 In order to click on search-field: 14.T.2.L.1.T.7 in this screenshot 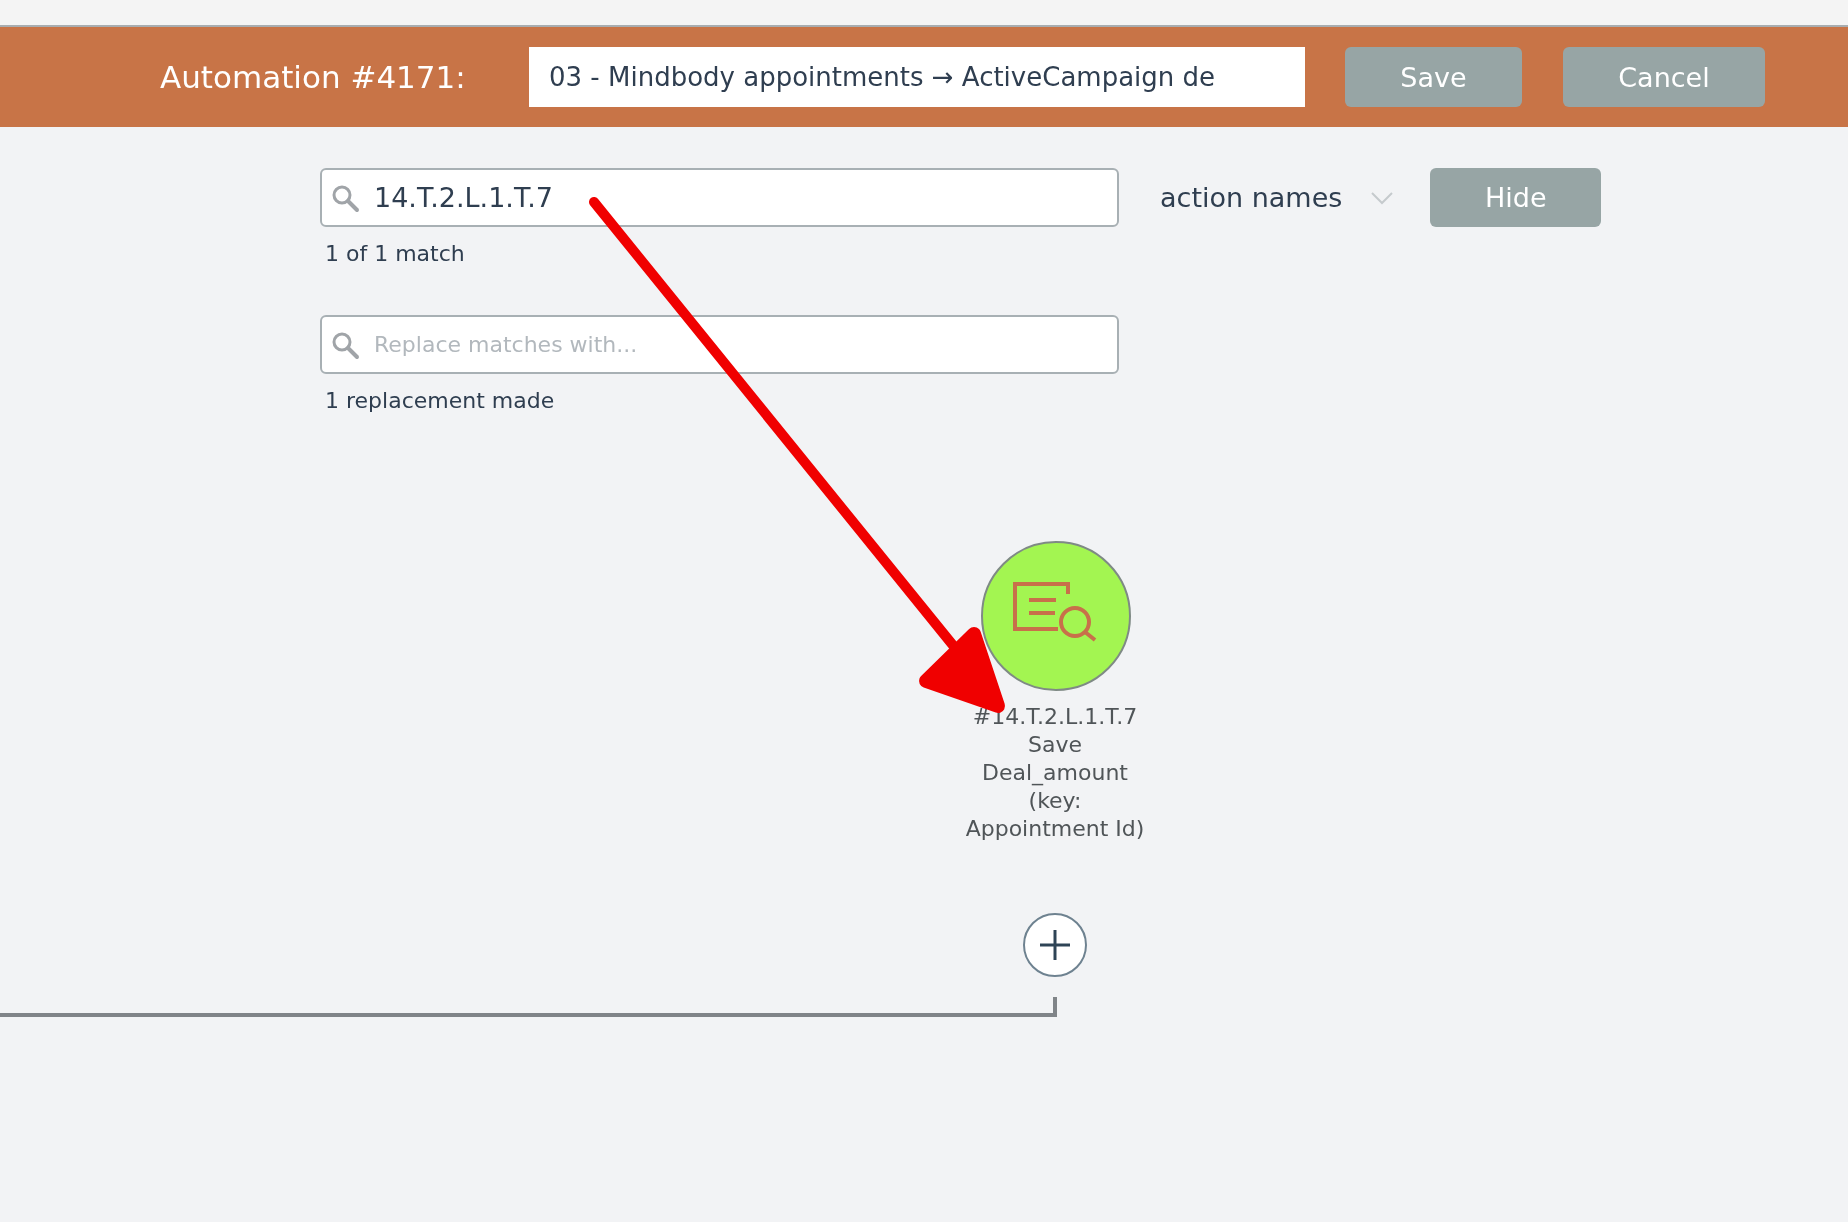, I will do `click(719, 197)`.